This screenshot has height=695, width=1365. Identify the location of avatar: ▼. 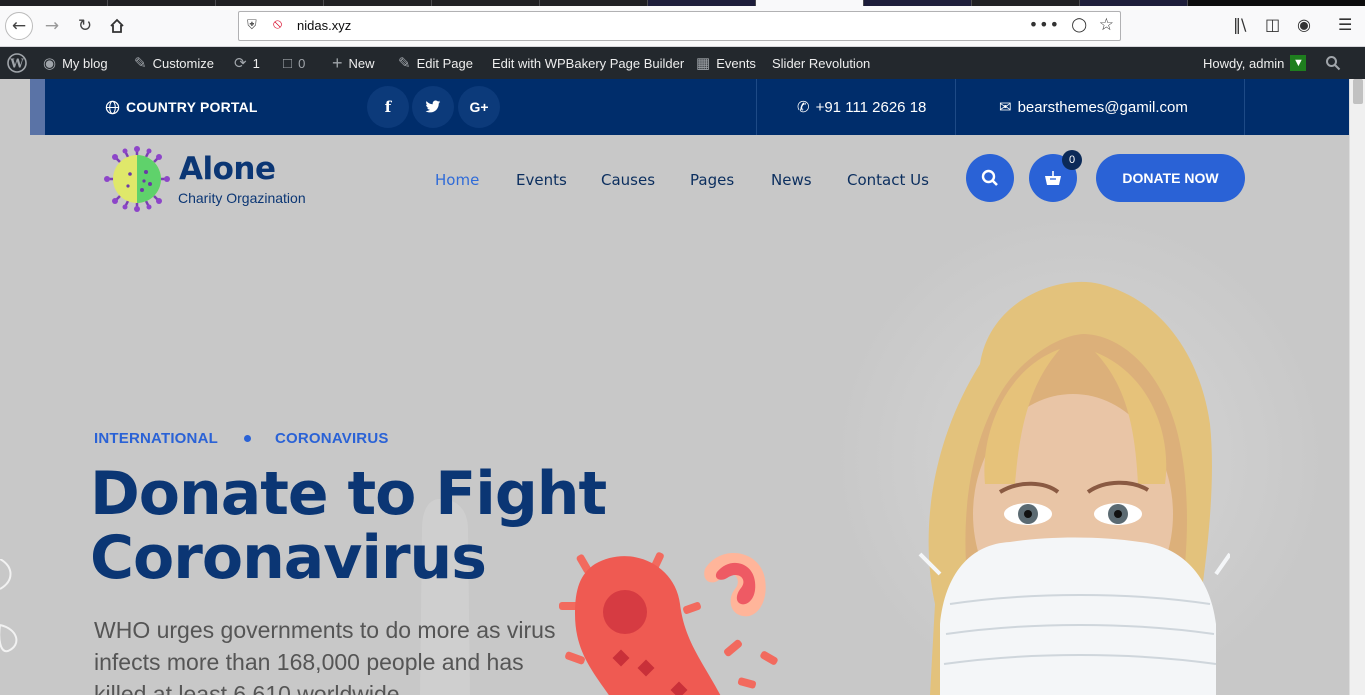
(1298, 63).